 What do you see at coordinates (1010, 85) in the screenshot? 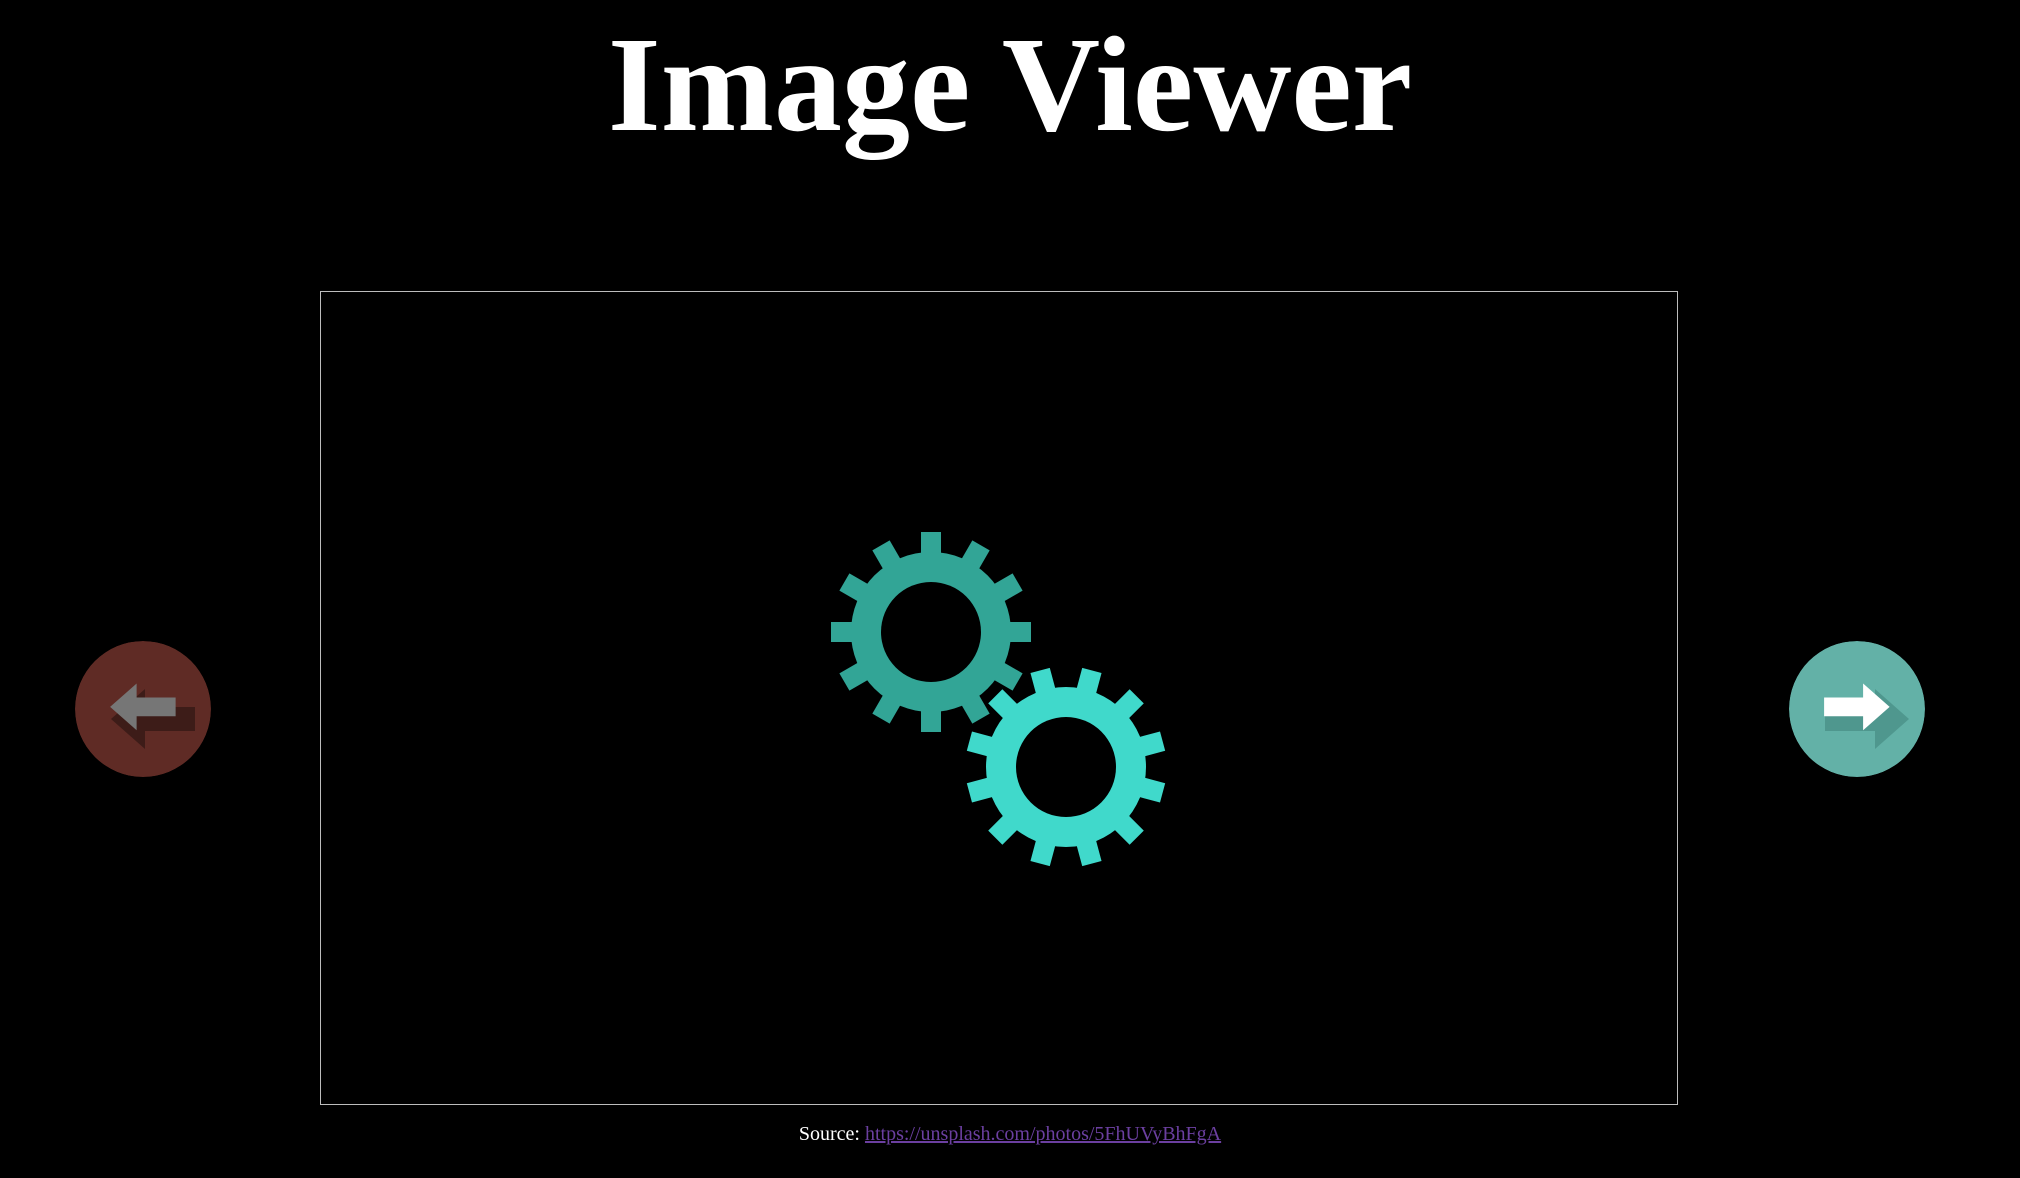
I see `page-title: Image Viewer` at bounding box center [1010, 85].